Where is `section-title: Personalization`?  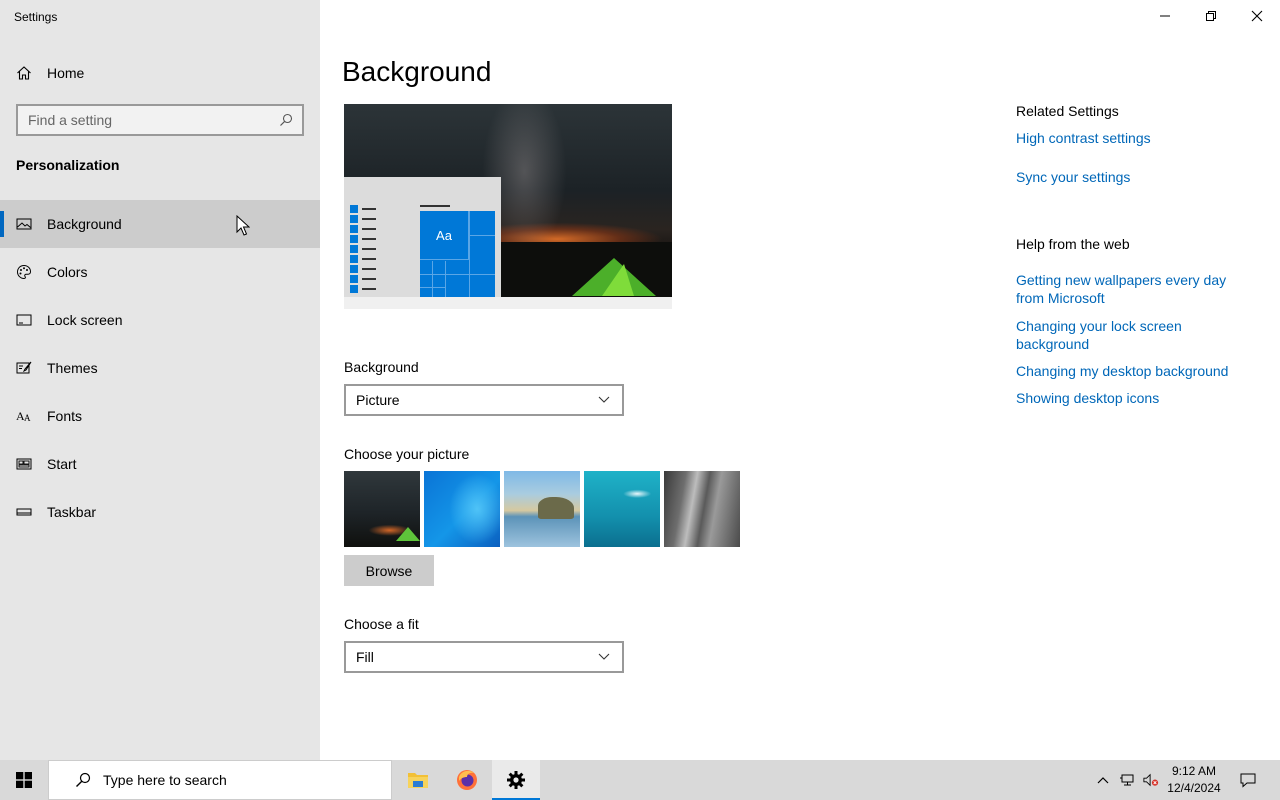 section-title: Personalization is located at coordinates (68, 165).